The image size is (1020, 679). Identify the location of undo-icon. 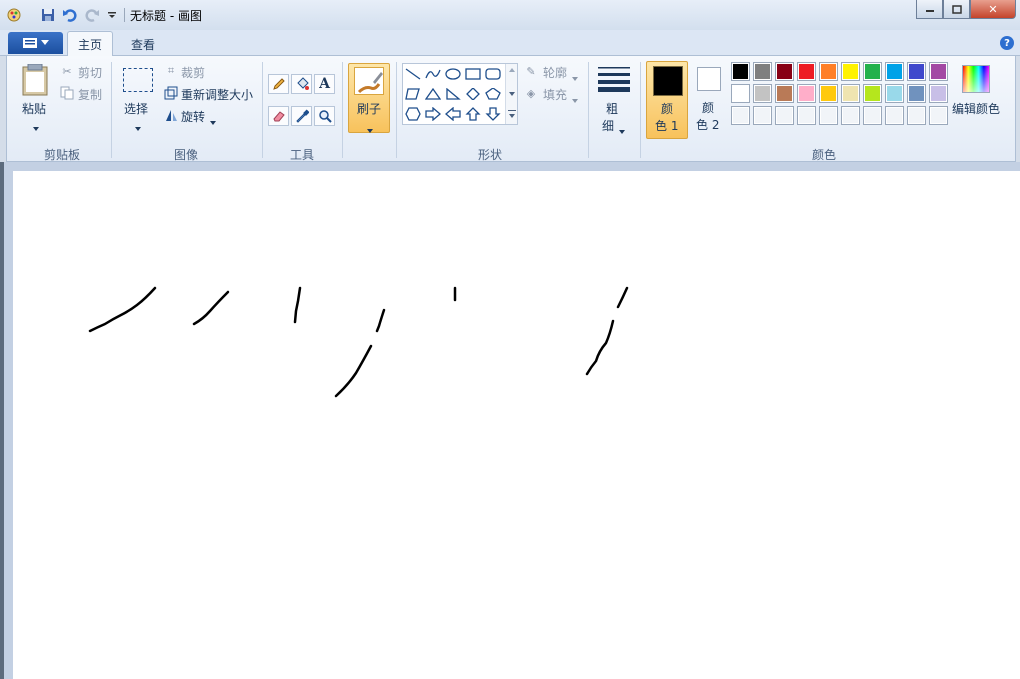
(70, 15).